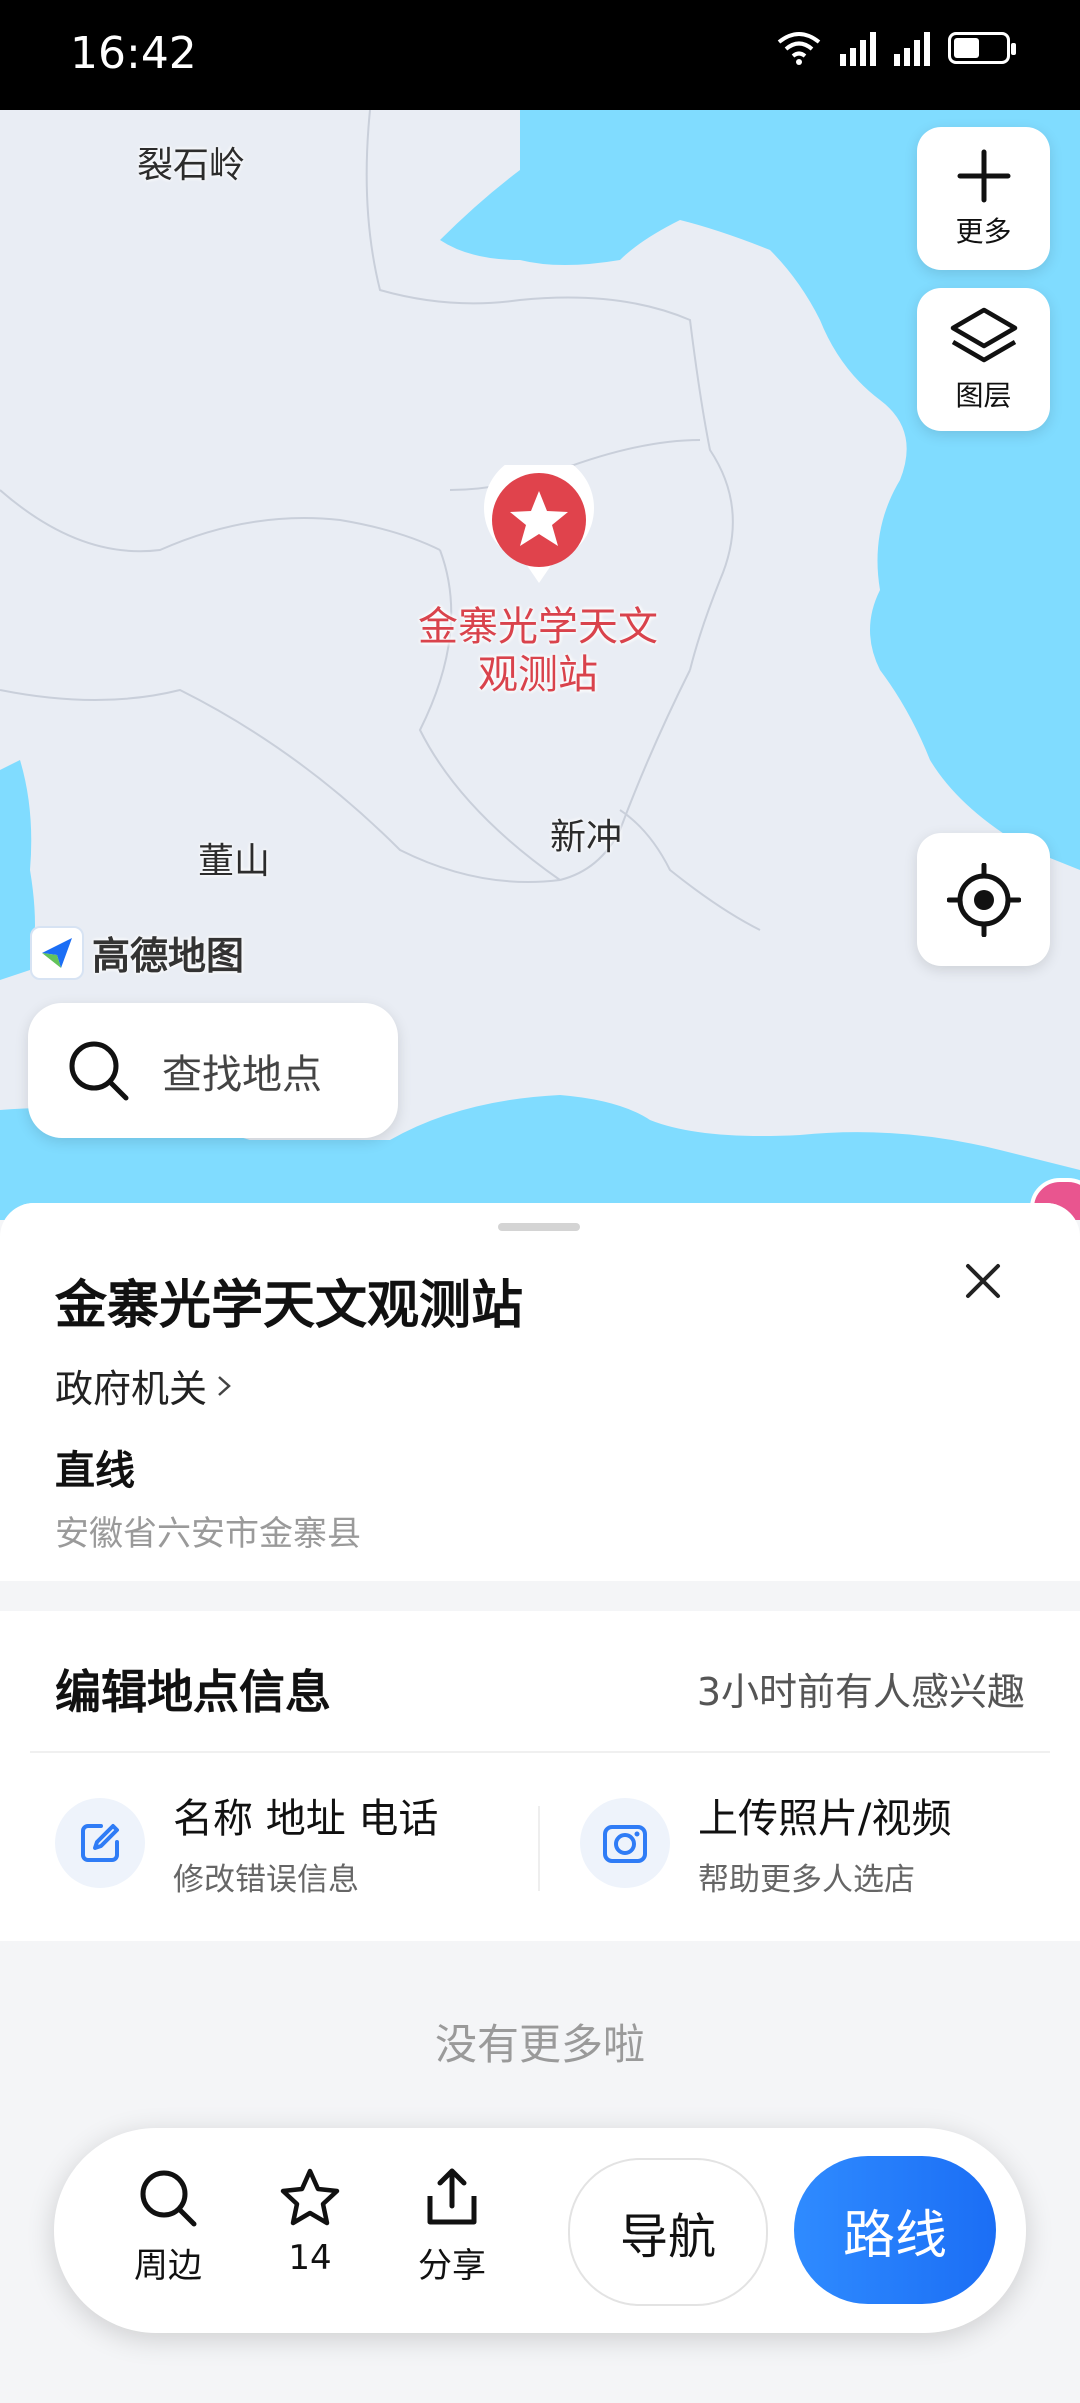  What do you see at coordinates (234, 861) in the screenshot?
I see `map-place-label: 董山` at bounding box center [234, 861].